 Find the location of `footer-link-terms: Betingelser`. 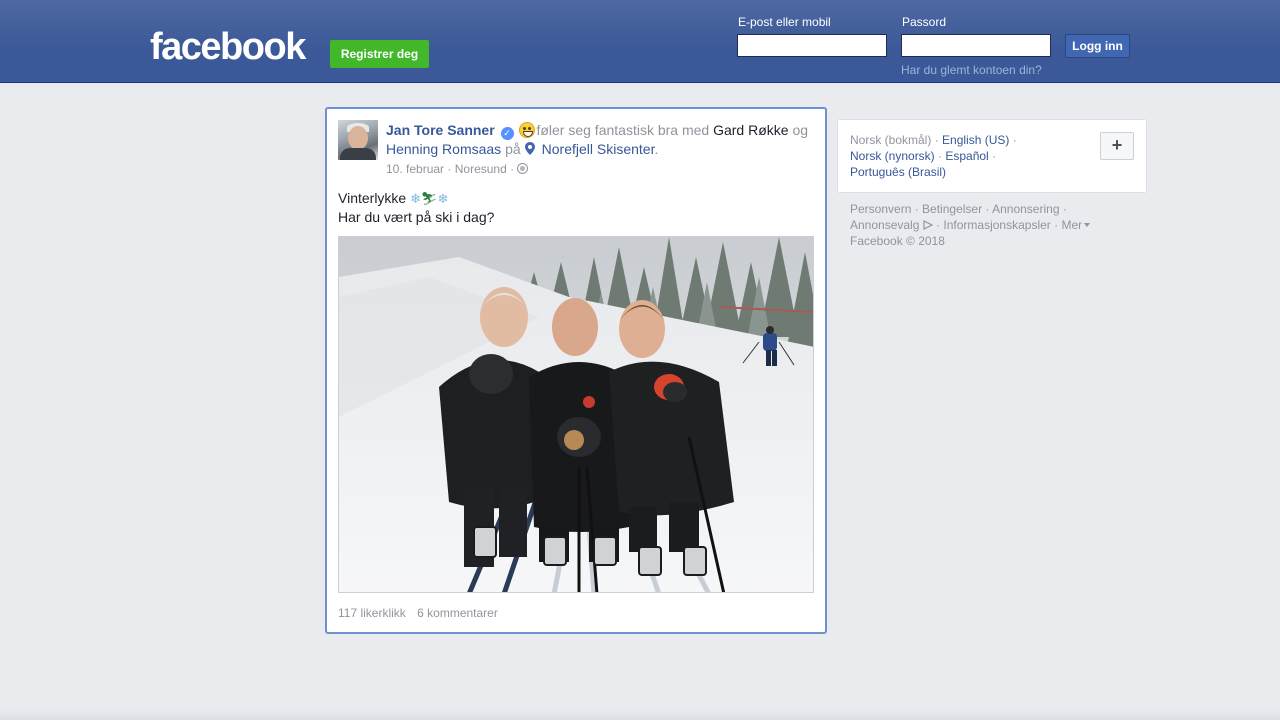

footer-link-terms: Betingelser is located at coordinates (952, 209).